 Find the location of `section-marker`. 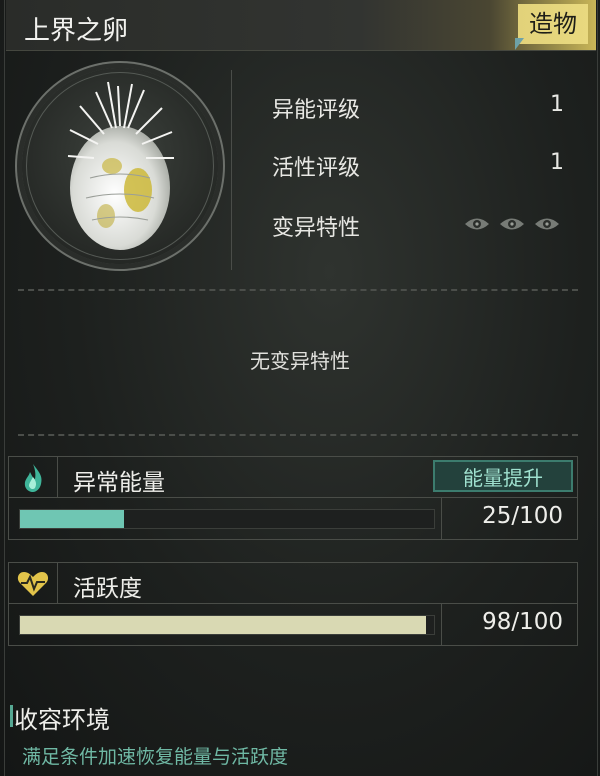

section-marker is located at coordinates (11, 716).